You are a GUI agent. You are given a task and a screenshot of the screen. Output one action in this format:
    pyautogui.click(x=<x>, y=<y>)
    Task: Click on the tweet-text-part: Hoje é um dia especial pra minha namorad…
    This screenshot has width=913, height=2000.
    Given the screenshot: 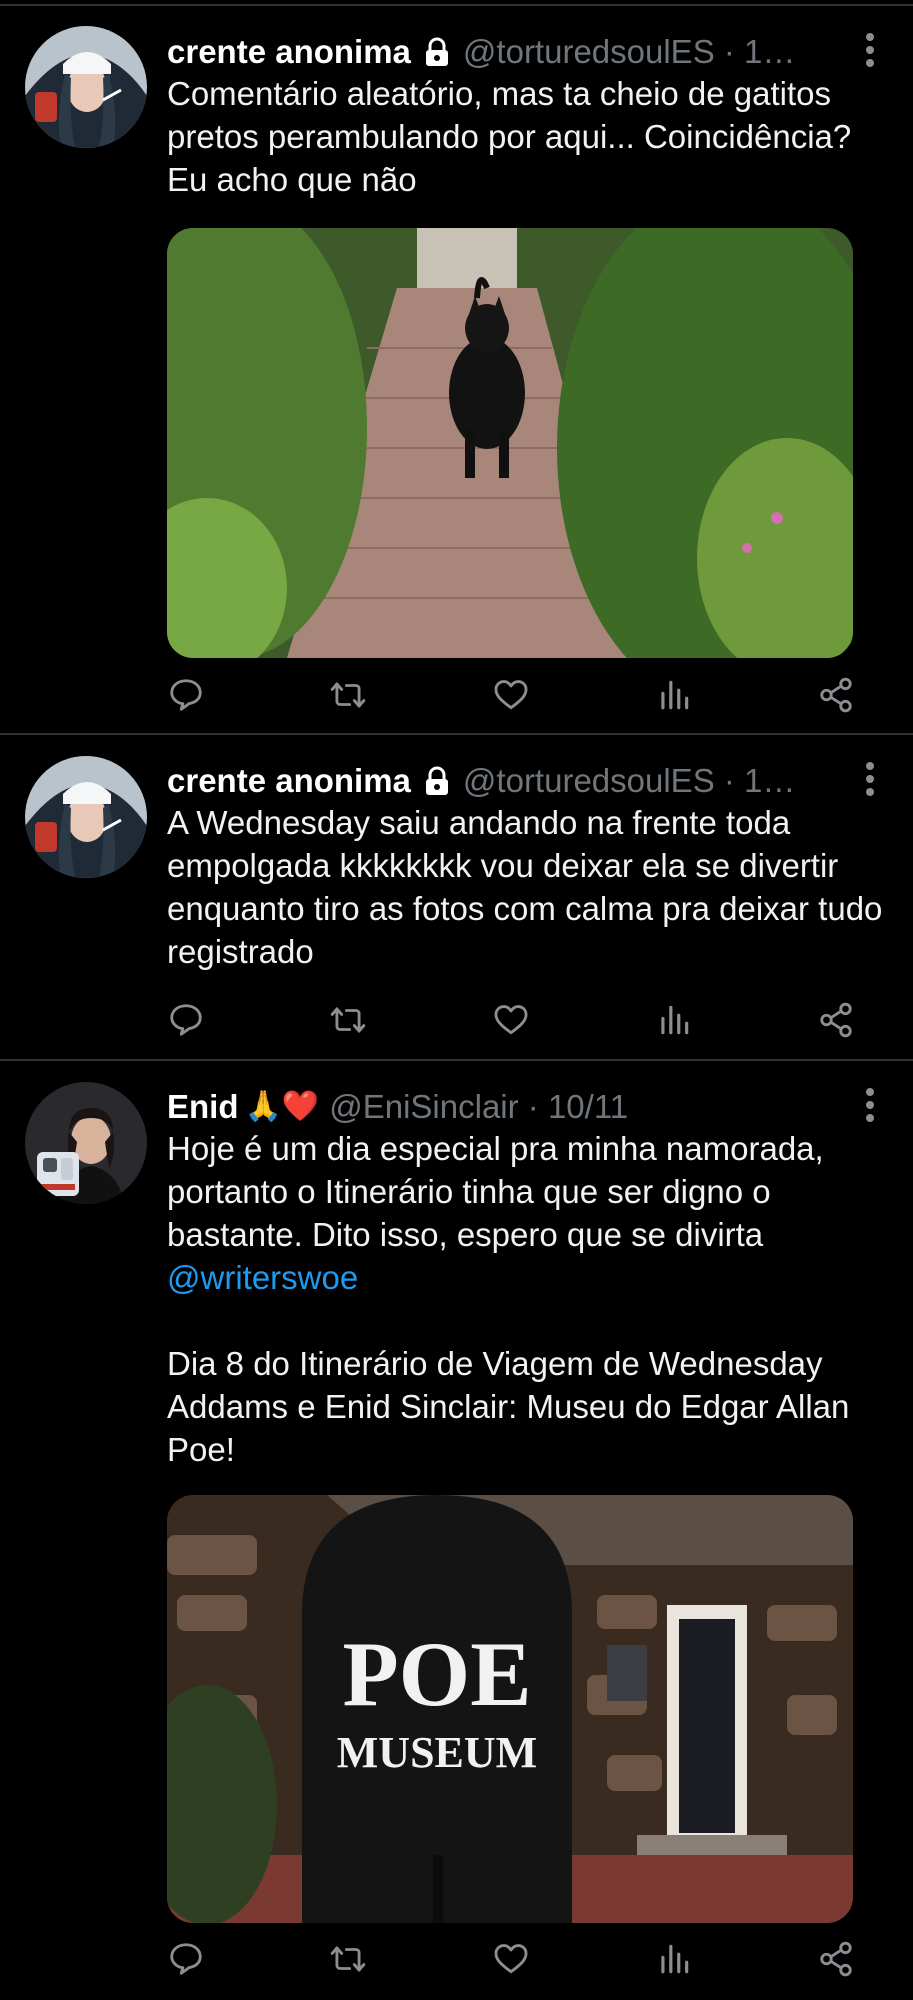 What is the action you would take?
    pyautogui.click(x=500, y=1191)
    